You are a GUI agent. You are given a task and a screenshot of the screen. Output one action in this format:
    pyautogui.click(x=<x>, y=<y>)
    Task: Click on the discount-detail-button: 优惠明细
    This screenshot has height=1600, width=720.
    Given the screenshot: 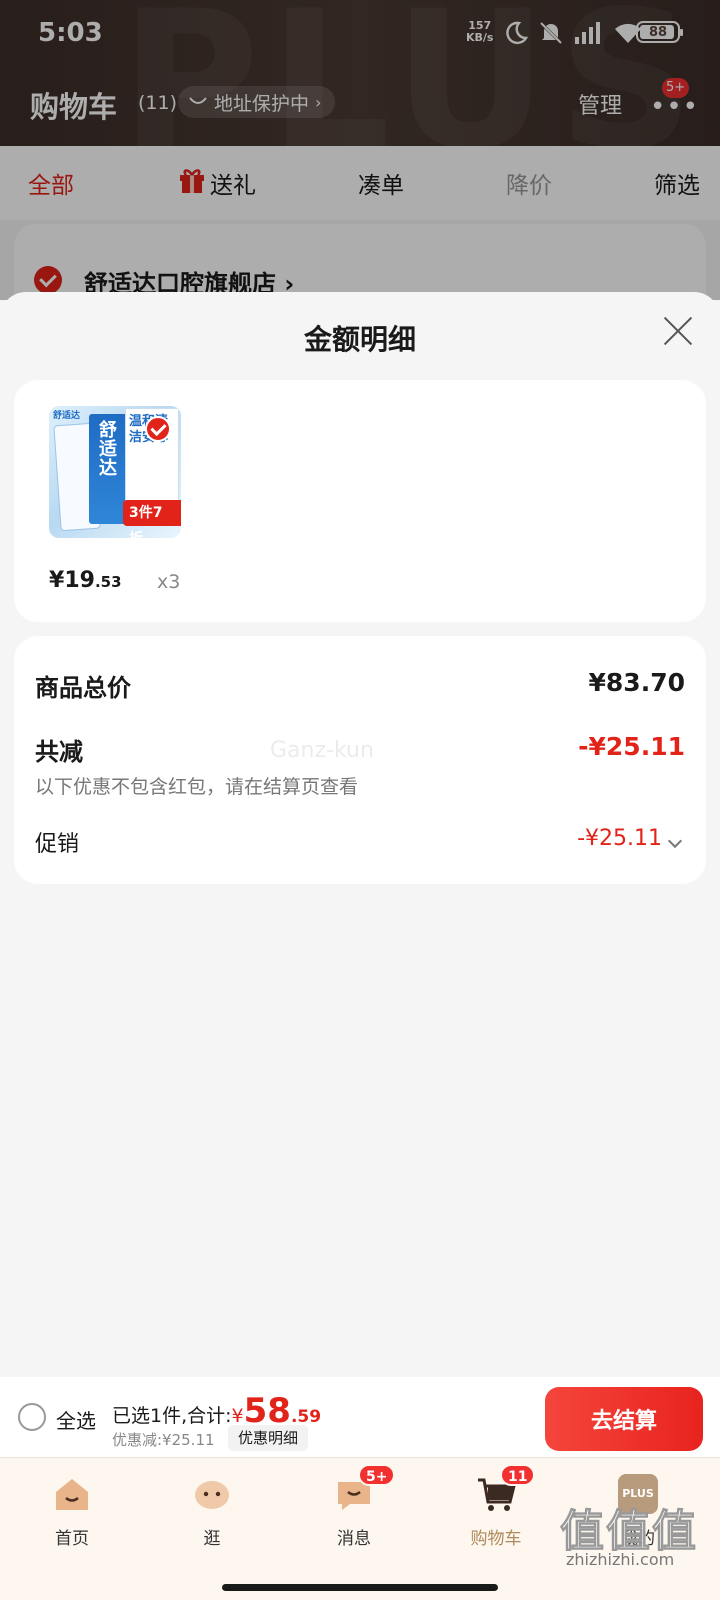 What is the action you would take?
    pyautogui.click(x=268, y=1438)
    